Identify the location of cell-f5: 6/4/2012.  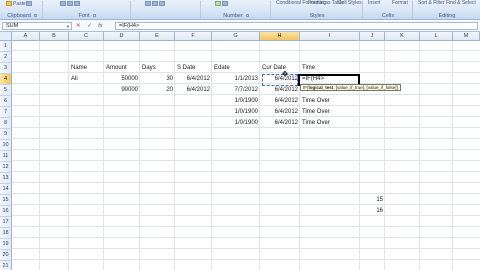
(193, 90).